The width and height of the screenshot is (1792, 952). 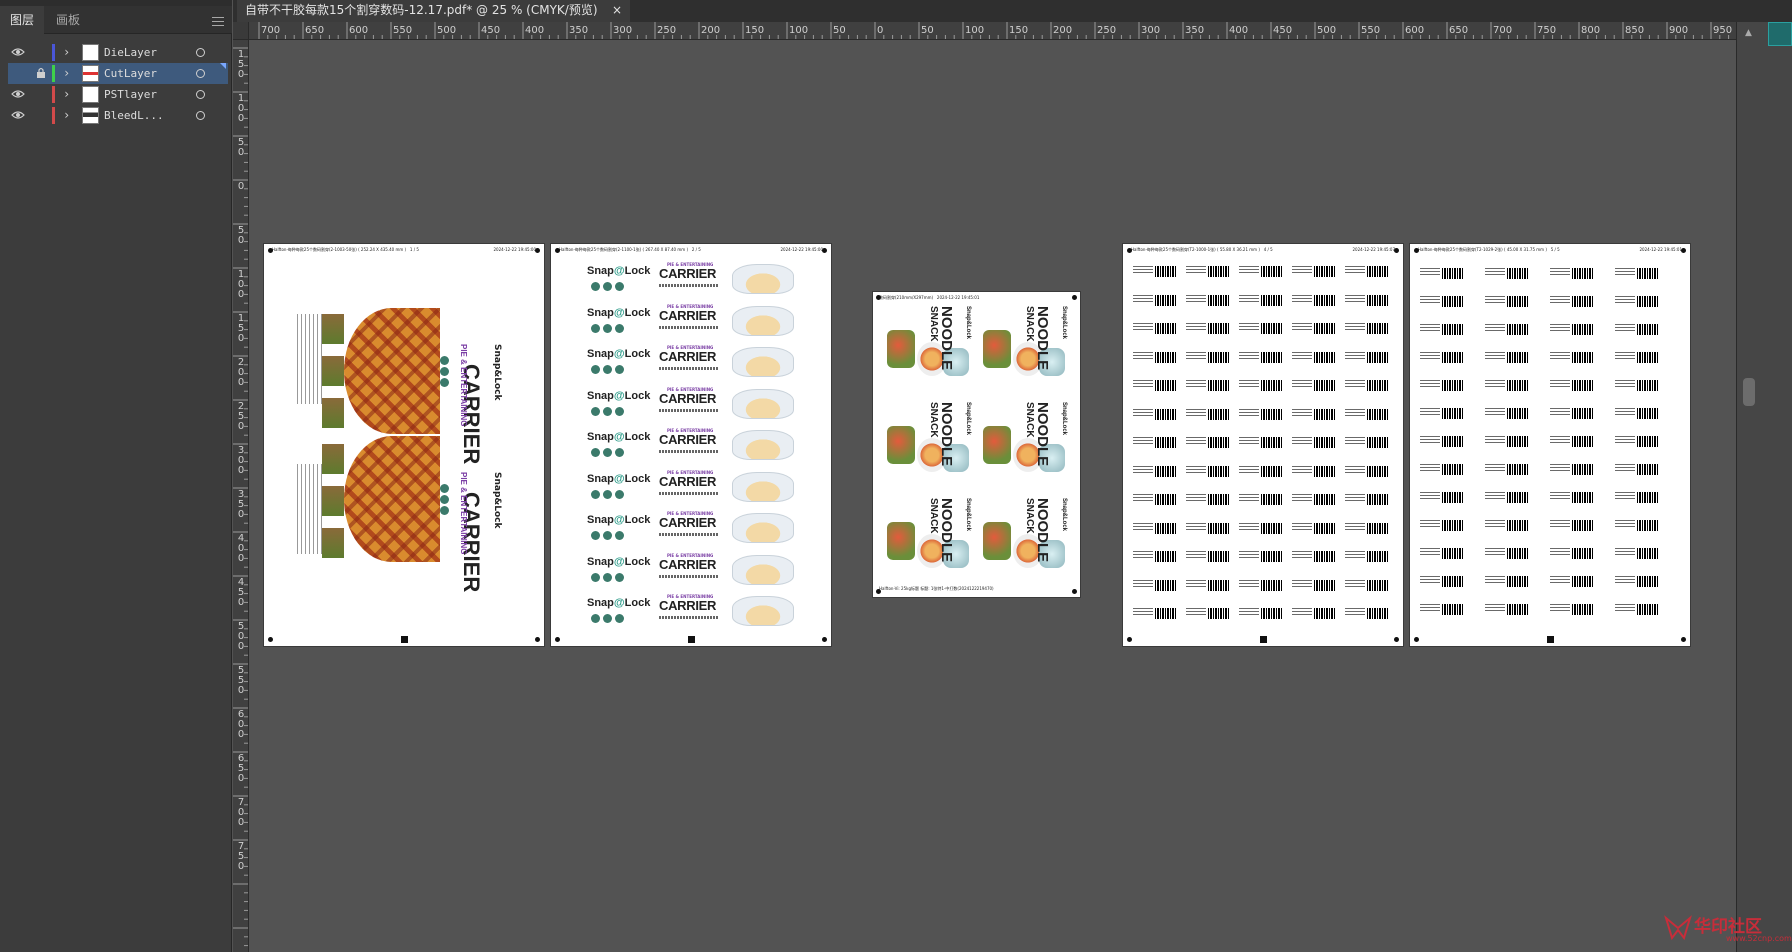 I want to click on layer-row-pstlayer: › PSTlayer, so click(x=118, y=94).